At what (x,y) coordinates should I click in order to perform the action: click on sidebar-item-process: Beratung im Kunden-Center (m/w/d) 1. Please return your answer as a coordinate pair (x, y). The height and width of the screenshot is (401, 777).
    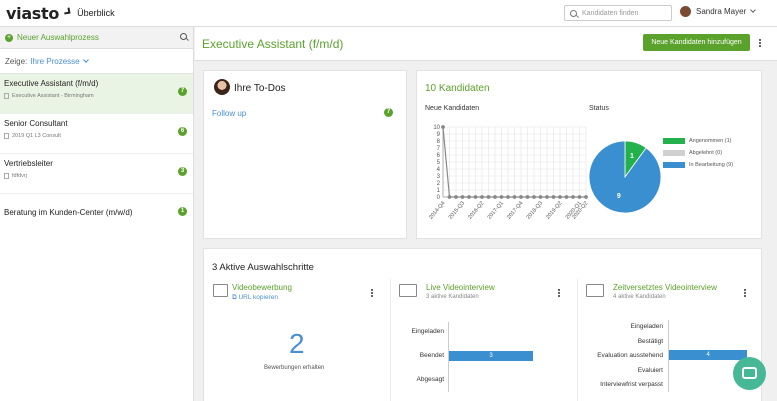
    Looking at the image, I should click on (96, 214).